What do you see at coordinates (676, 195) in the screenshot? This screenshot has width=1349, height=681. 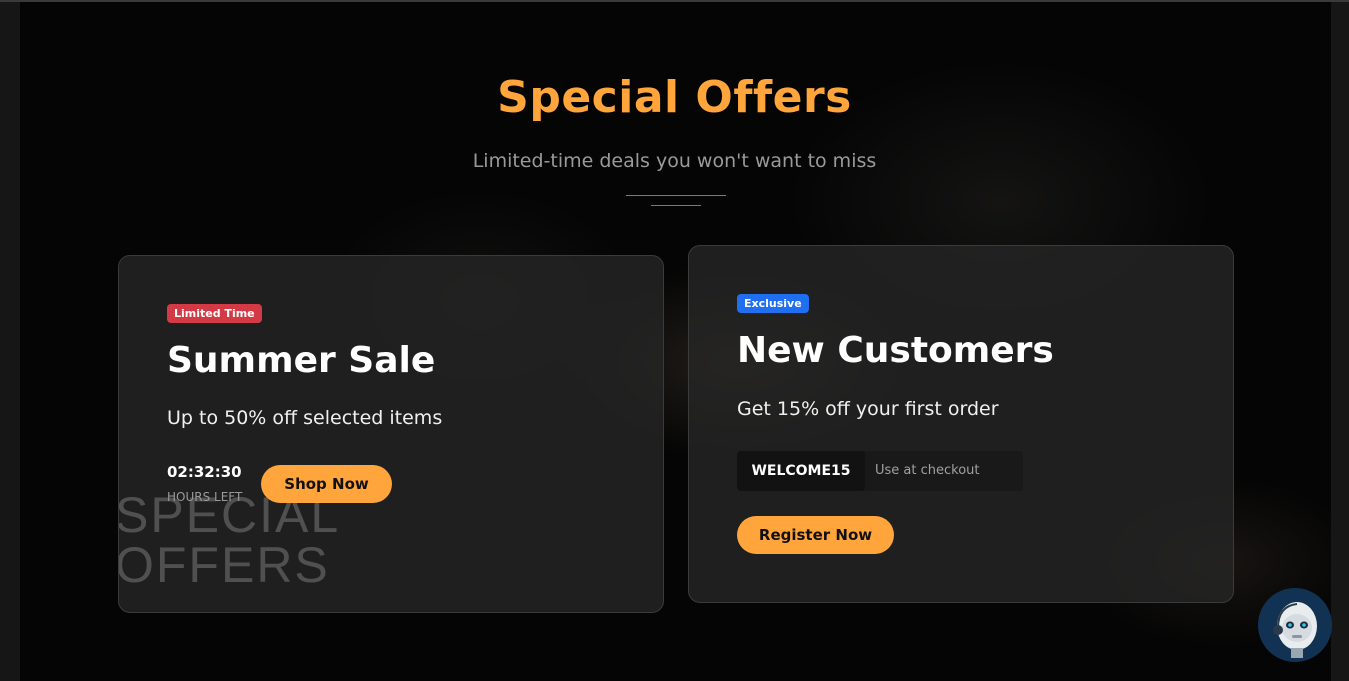 I see `title-divider-long` at bounding box center [676, 195].